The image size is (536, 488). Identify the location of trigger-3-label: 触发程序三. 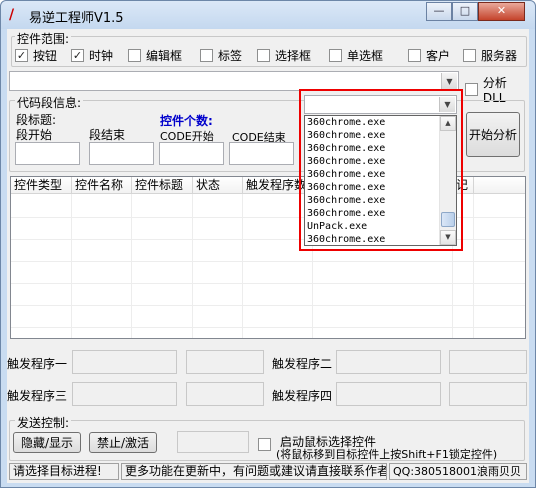
(37, 396).